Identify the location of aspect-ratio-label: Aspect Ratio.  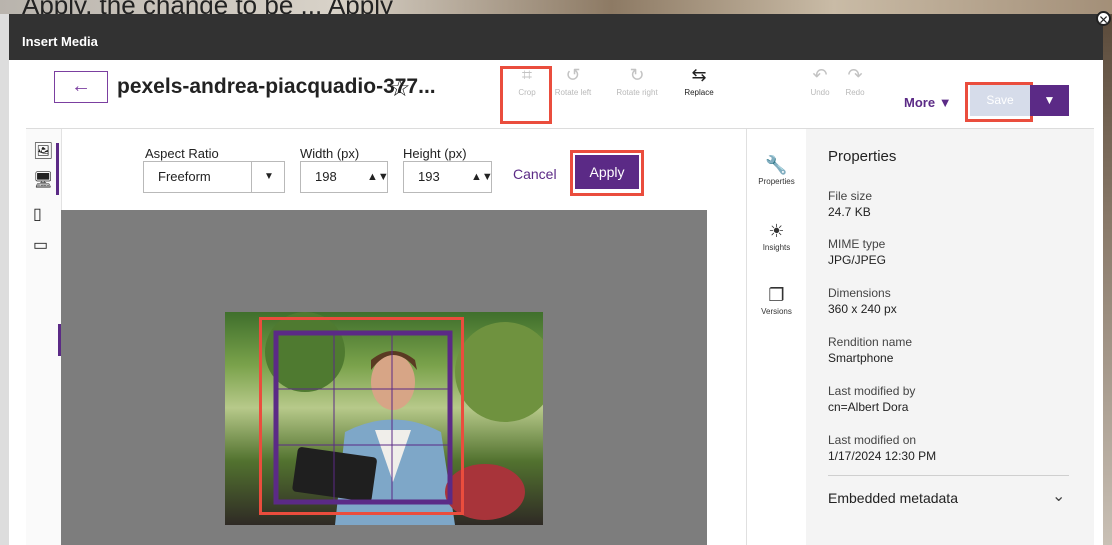
(182, 153).